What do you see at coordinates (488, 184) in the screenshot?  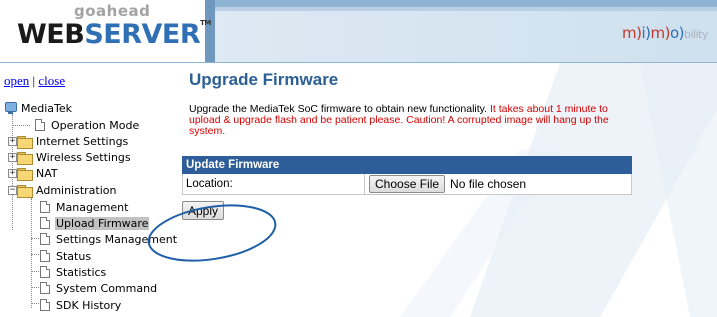 I see `no-file-chosen-text: No file chosen` at bounding box center [488, 184].